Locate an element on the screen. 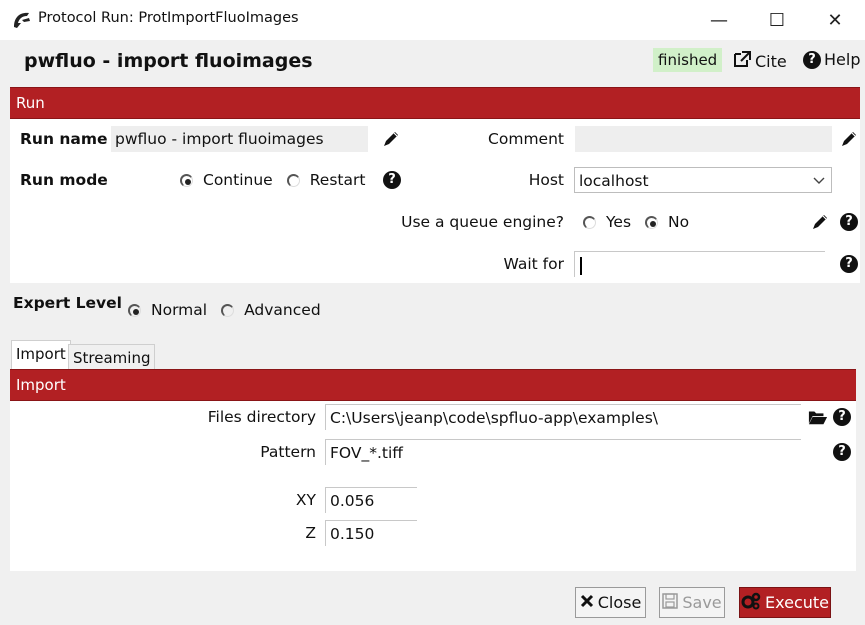 The height and width of the screenshot is (625, 865). expert-advanced-label: Advanced is located at coordinates (282, 310).